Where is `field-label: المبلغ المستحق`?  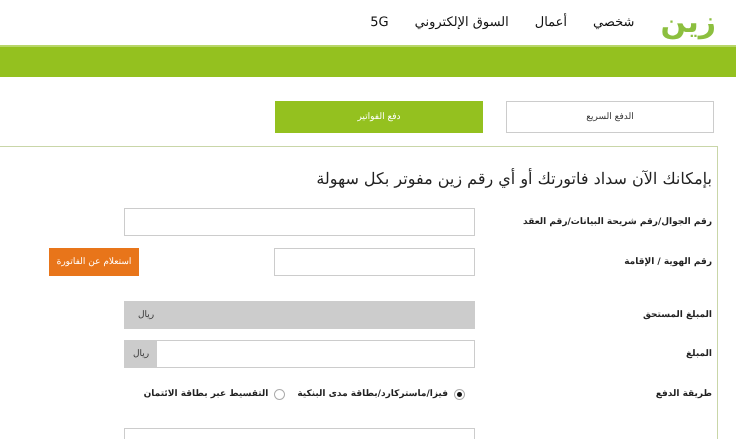 field-label: المبلغ المستحق is located at coordinates (677, 315).